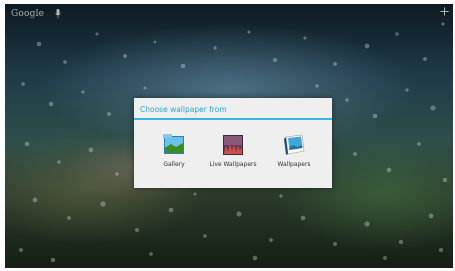 This screenshot has height=271, width=455. What do you see at coordinates (294, 144) in the screenshot?
I see `wallpapers-icon` at bounding box center [294, 144].